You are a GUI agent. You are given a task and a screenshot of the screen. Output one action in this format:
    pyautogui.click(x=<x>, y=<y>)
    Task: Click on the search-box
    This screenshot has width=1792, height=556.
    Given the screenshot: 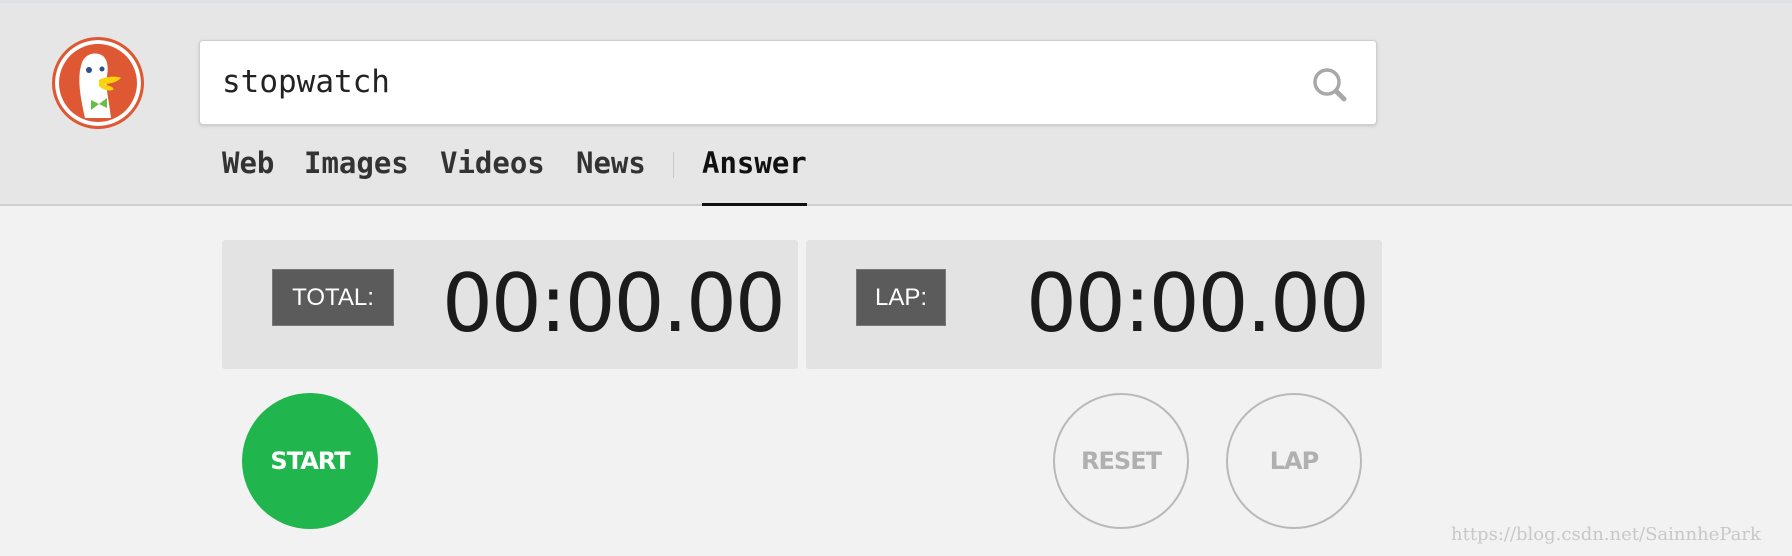 What is the action you would take?
    pyautogui.click(x=788, y=82)
    